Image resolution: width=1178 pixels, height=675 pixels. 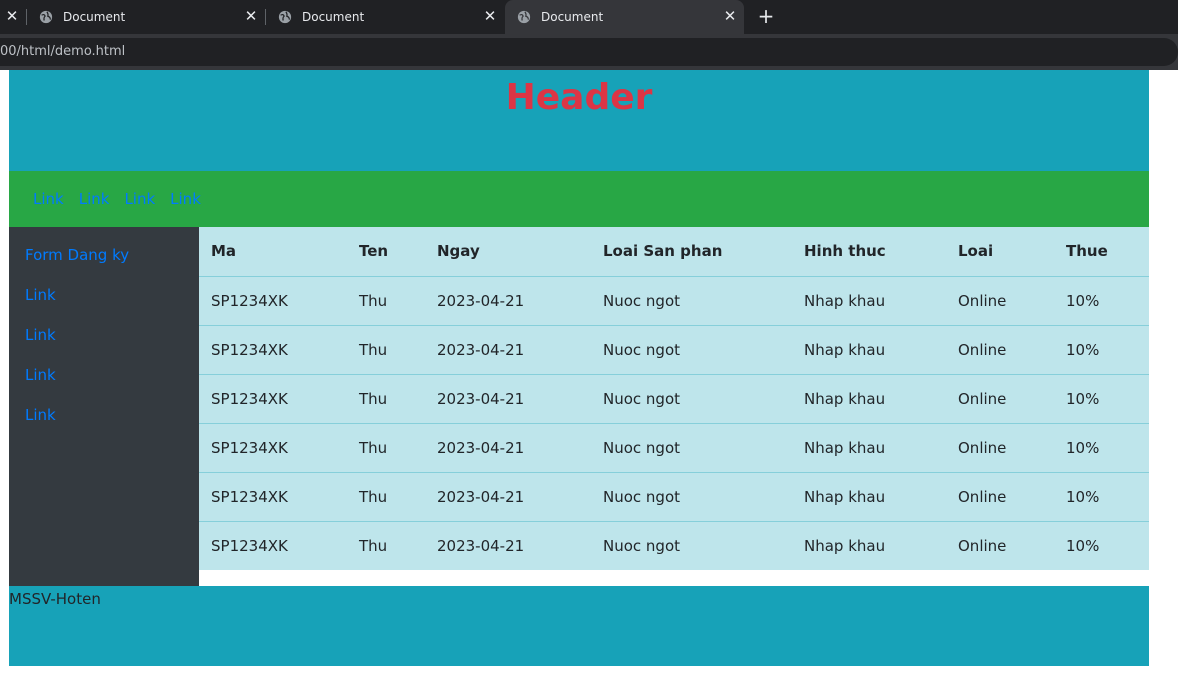 What do you see at coordinates (624, 17) in the screenshot?
I see `tab-document-3-active: Document ✕` at bounding box center [624, 17].